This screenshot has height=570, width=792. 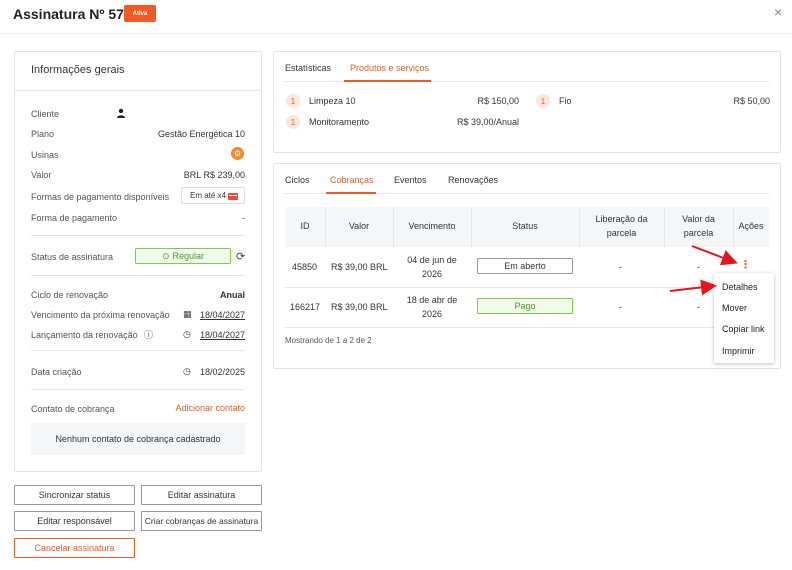 I want to click on charge-status-badge: Pago, so click(x=525, y=306).